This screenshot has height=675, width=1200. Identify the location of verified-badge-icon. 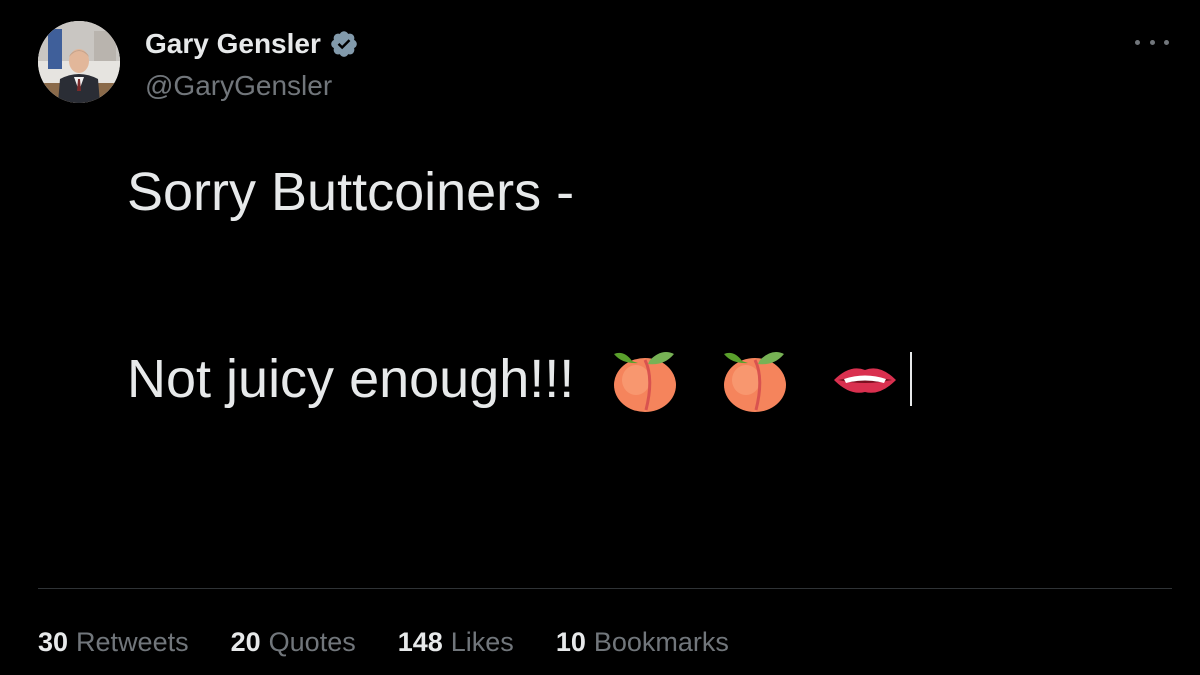
(344, 44).